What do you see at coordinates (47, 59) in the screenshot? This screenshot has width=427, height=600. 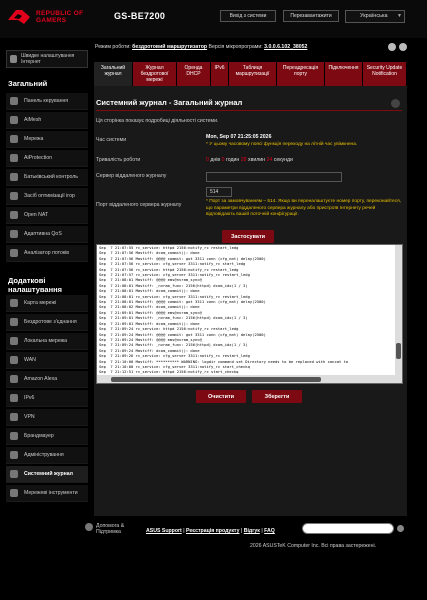 I see `quick-setup-button: Швидке налаштування Інтернет` at bounding box center [47, 59].